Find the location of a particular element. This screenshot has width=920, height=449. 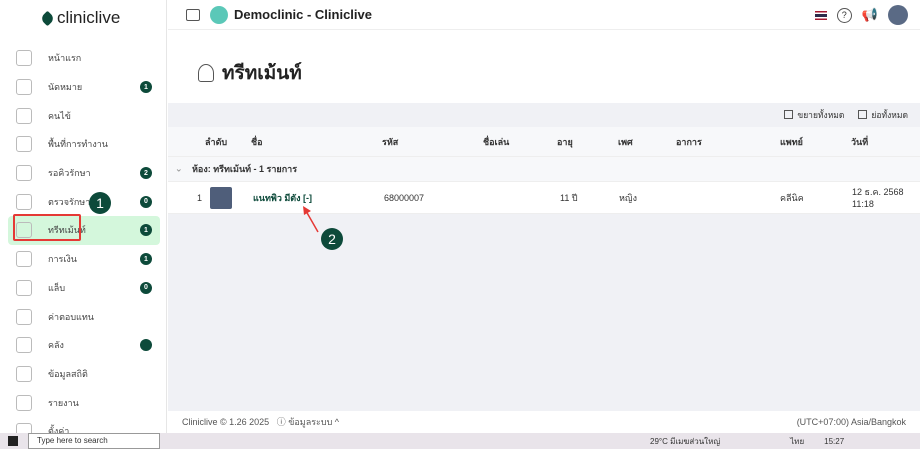

annotation-marker-2: 2 is located at coordinates (332, 239).